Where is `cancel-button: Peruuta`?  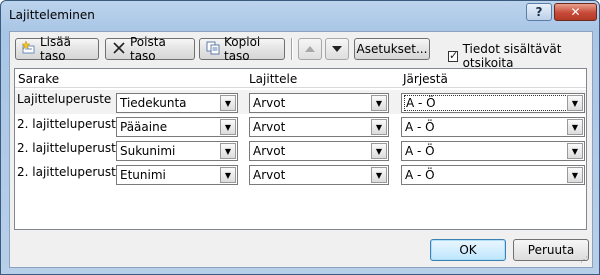
cancel-button: Peruuta is located at coordinates (551, 250).